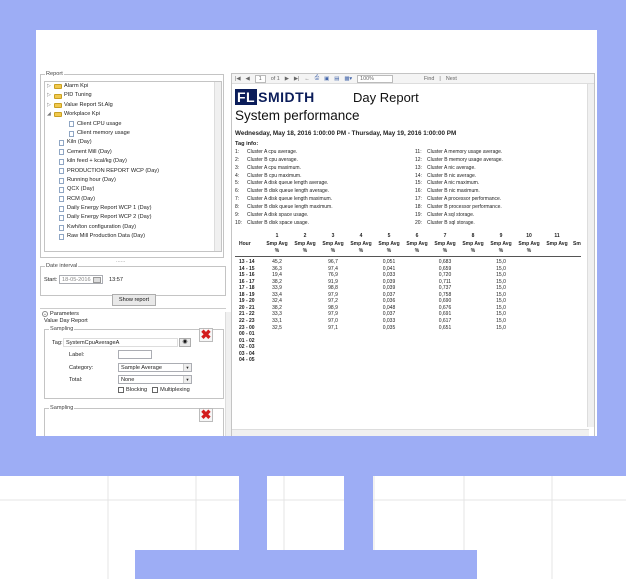  What do you see at coordinates (266, 159) in the screenshot?
I see `tag-info-line: 2: Cluster B cpu average.` at bounding box center [266, 159].